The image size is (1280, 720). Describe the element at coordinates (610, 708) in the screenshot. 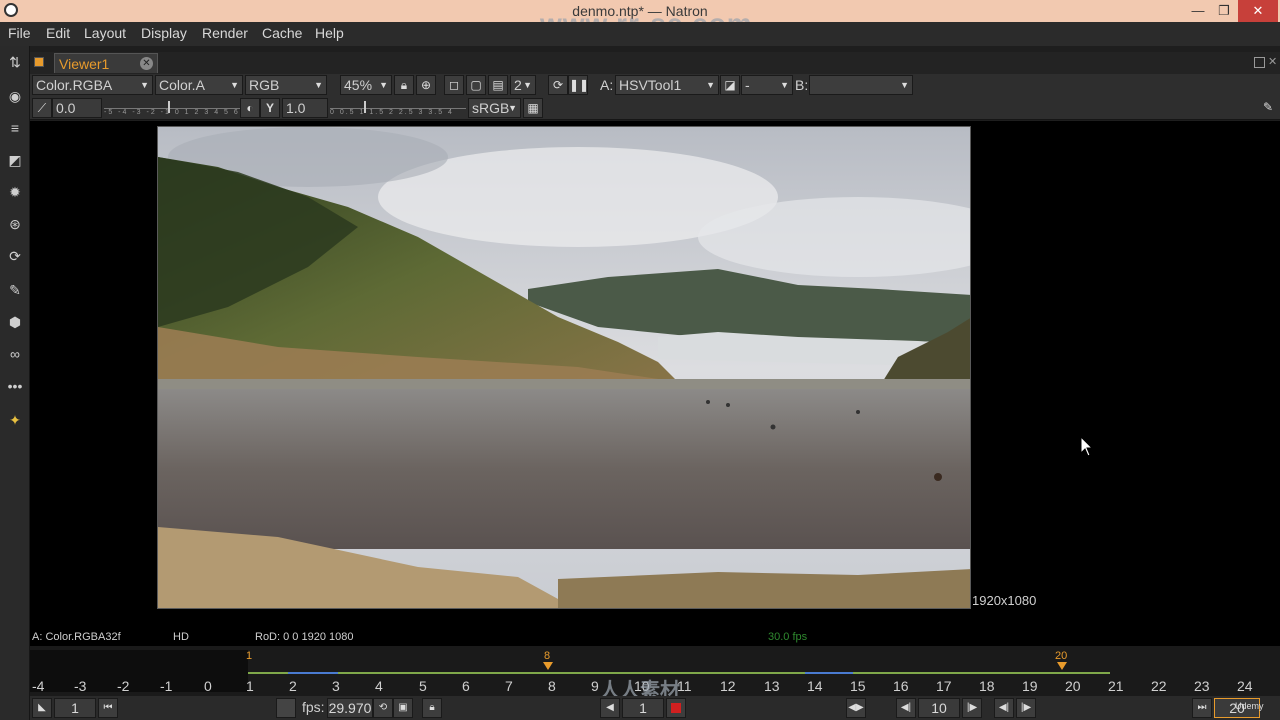

I see `play-backward-icon: ◀` at that location.